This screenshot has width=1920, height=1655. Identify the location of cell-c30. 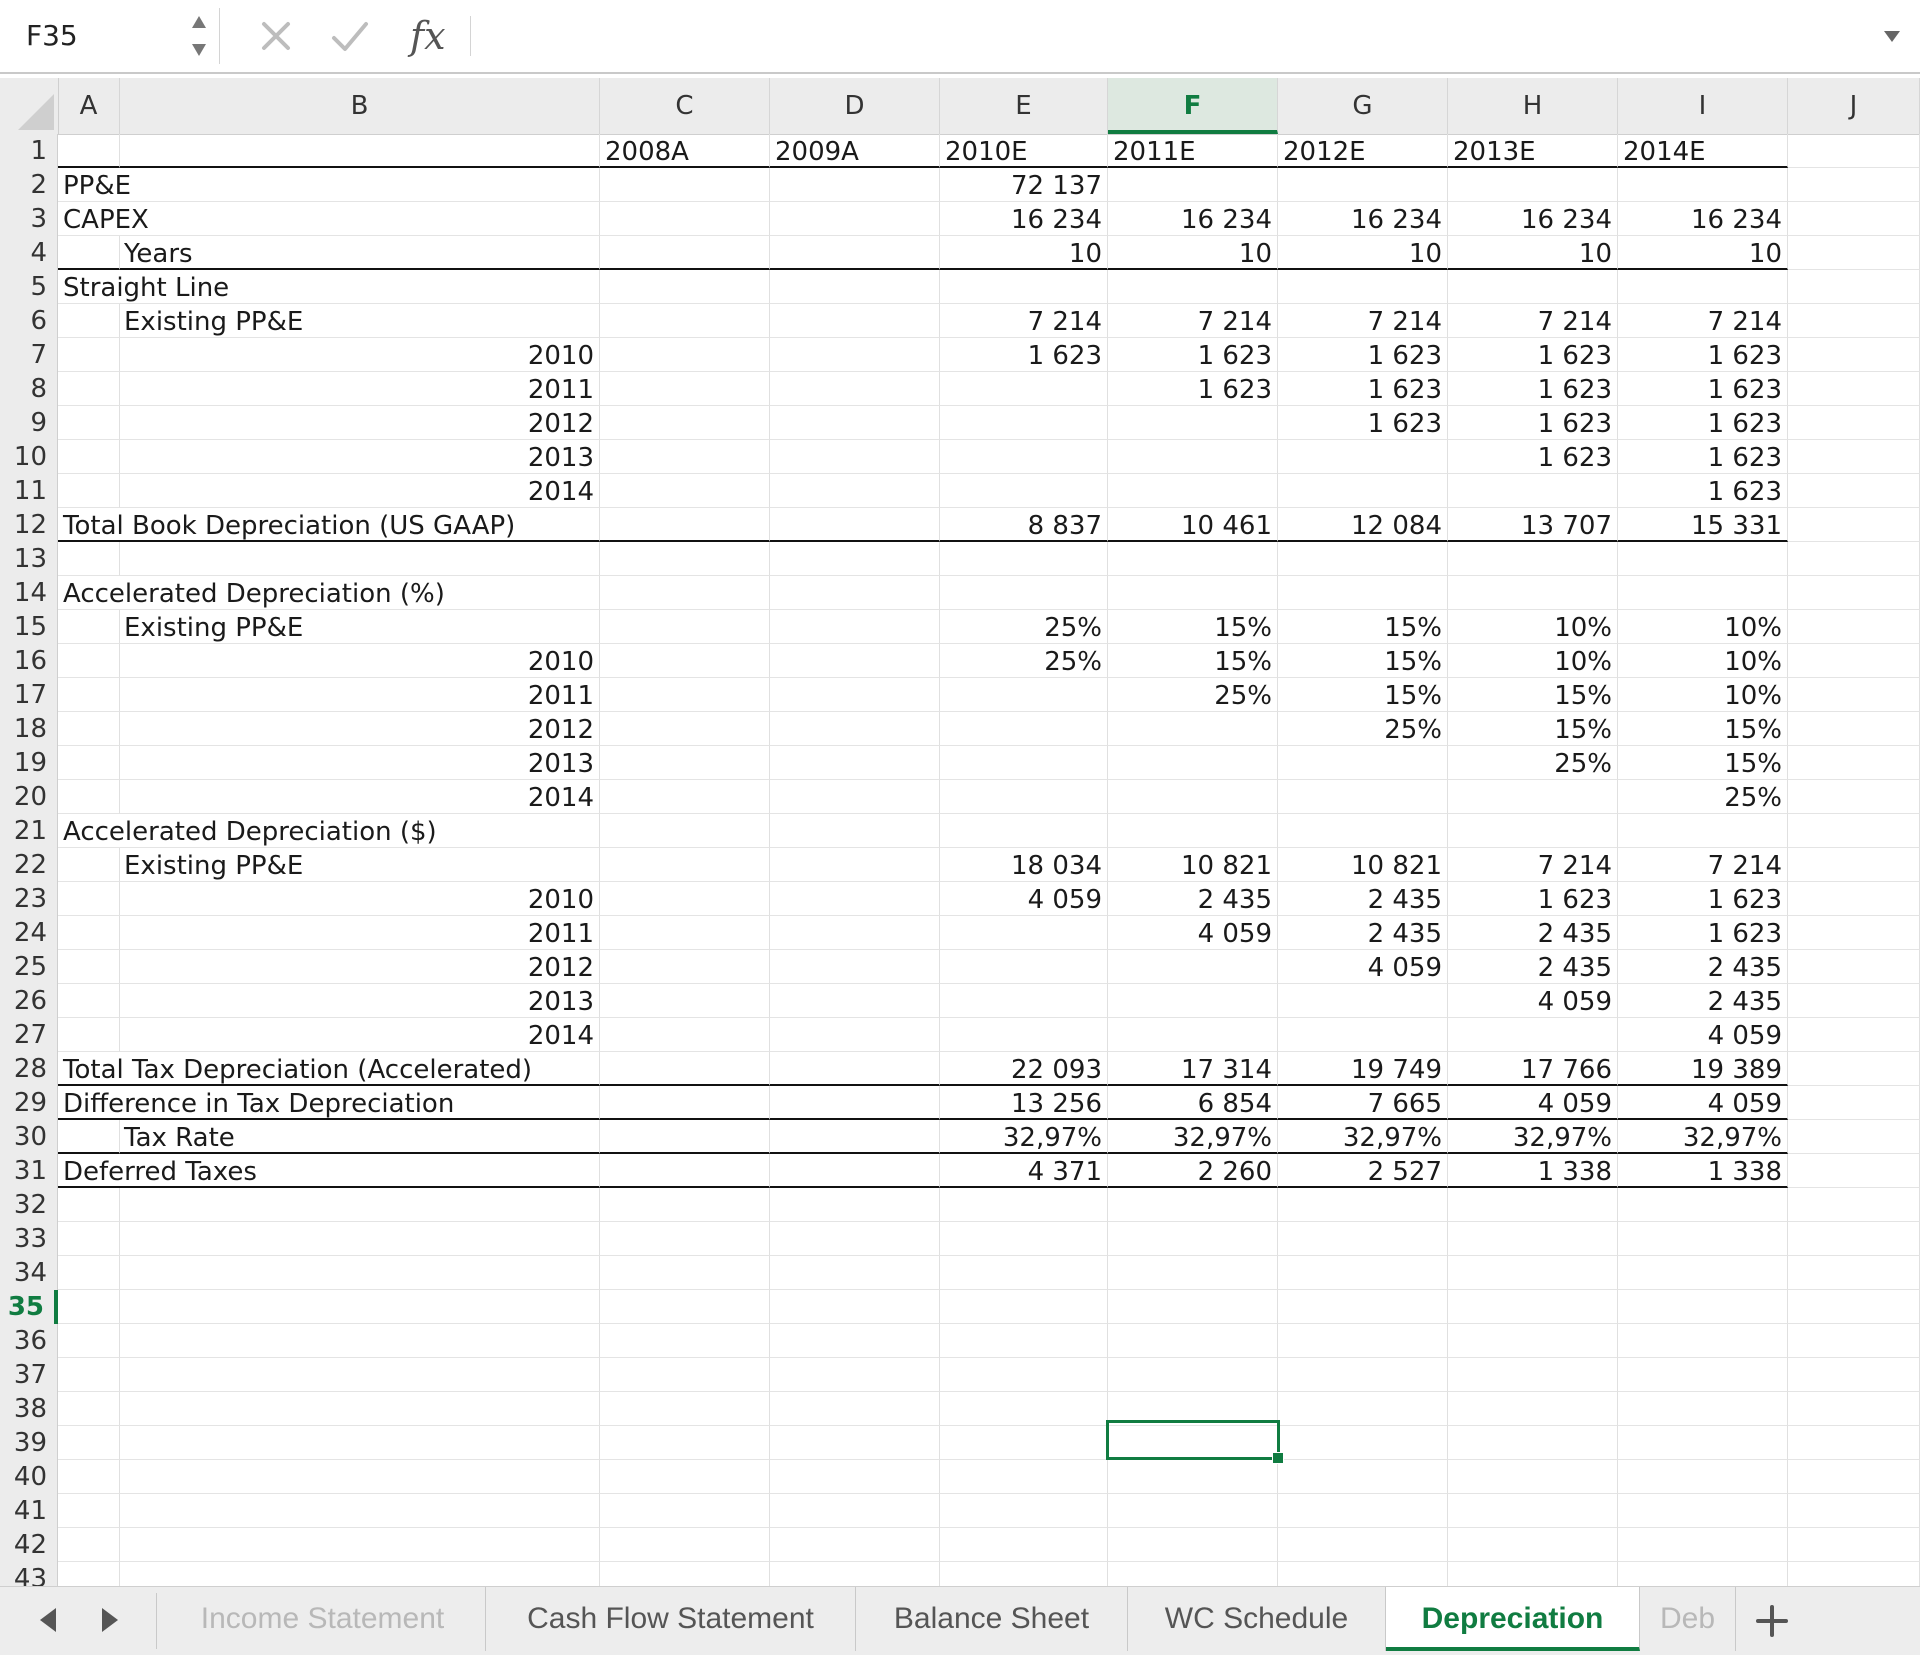
(685, 1137).